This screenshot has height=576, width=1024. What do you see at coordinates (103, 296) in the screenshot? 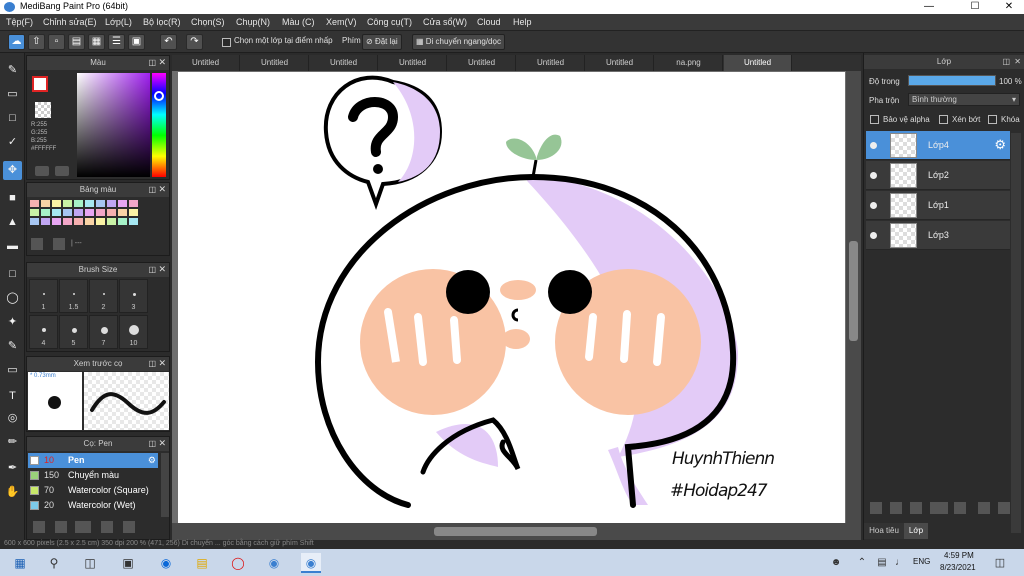
I see `brush-size-cell: 2` at bounding box center [103, 296].